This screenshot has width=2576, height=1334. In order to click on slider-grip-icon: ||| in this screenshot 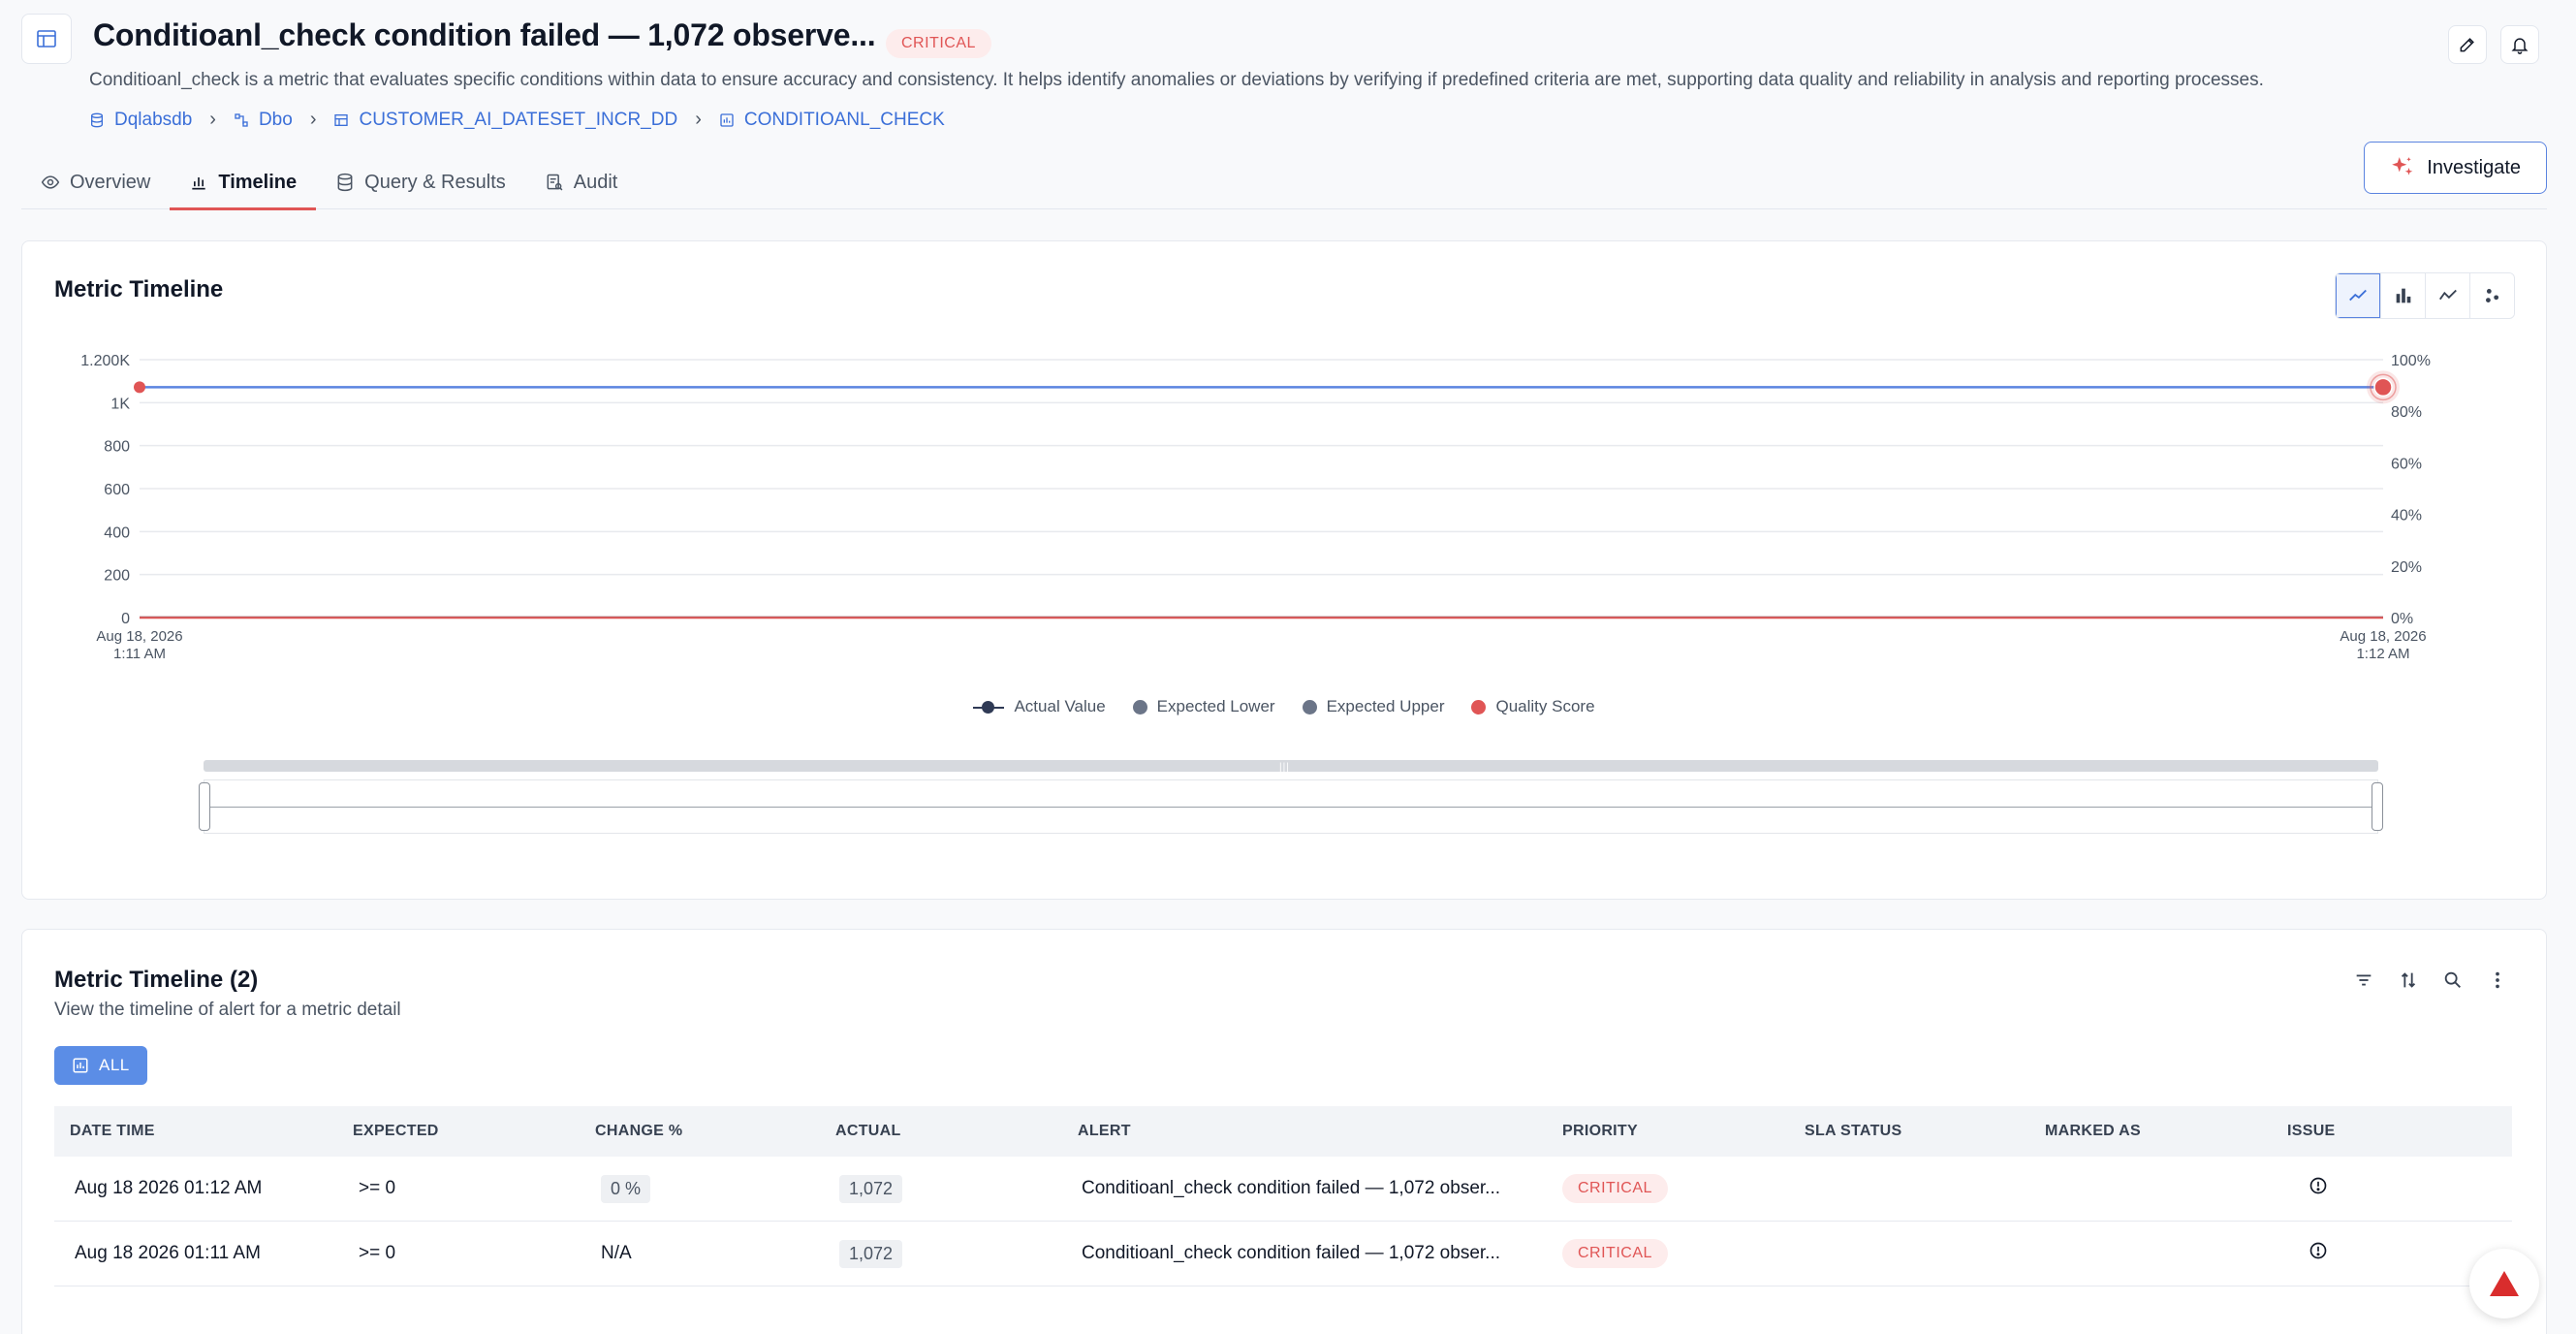, I will do `click(1284, 767)`.